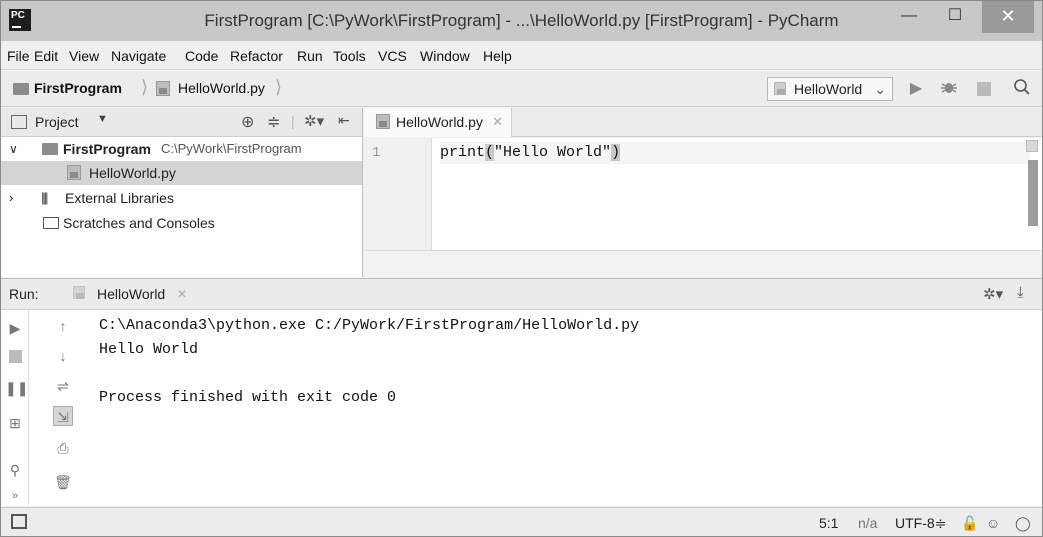 This screenshot has height=537, width=1043. I want to click on tab-helloworld: HelloWorld.py ✕, so click(438, 122).